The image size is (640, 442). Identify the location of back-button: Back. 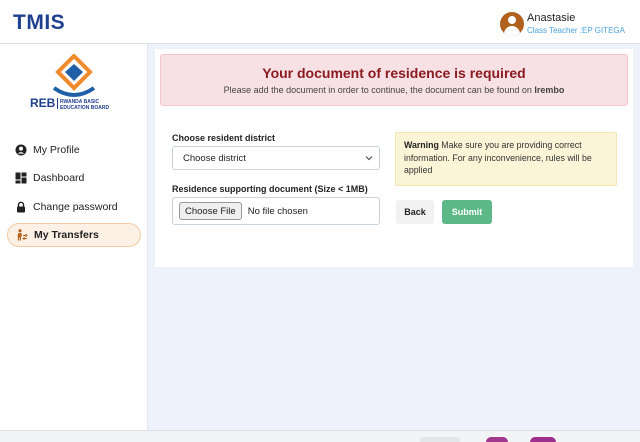
(415, 212).